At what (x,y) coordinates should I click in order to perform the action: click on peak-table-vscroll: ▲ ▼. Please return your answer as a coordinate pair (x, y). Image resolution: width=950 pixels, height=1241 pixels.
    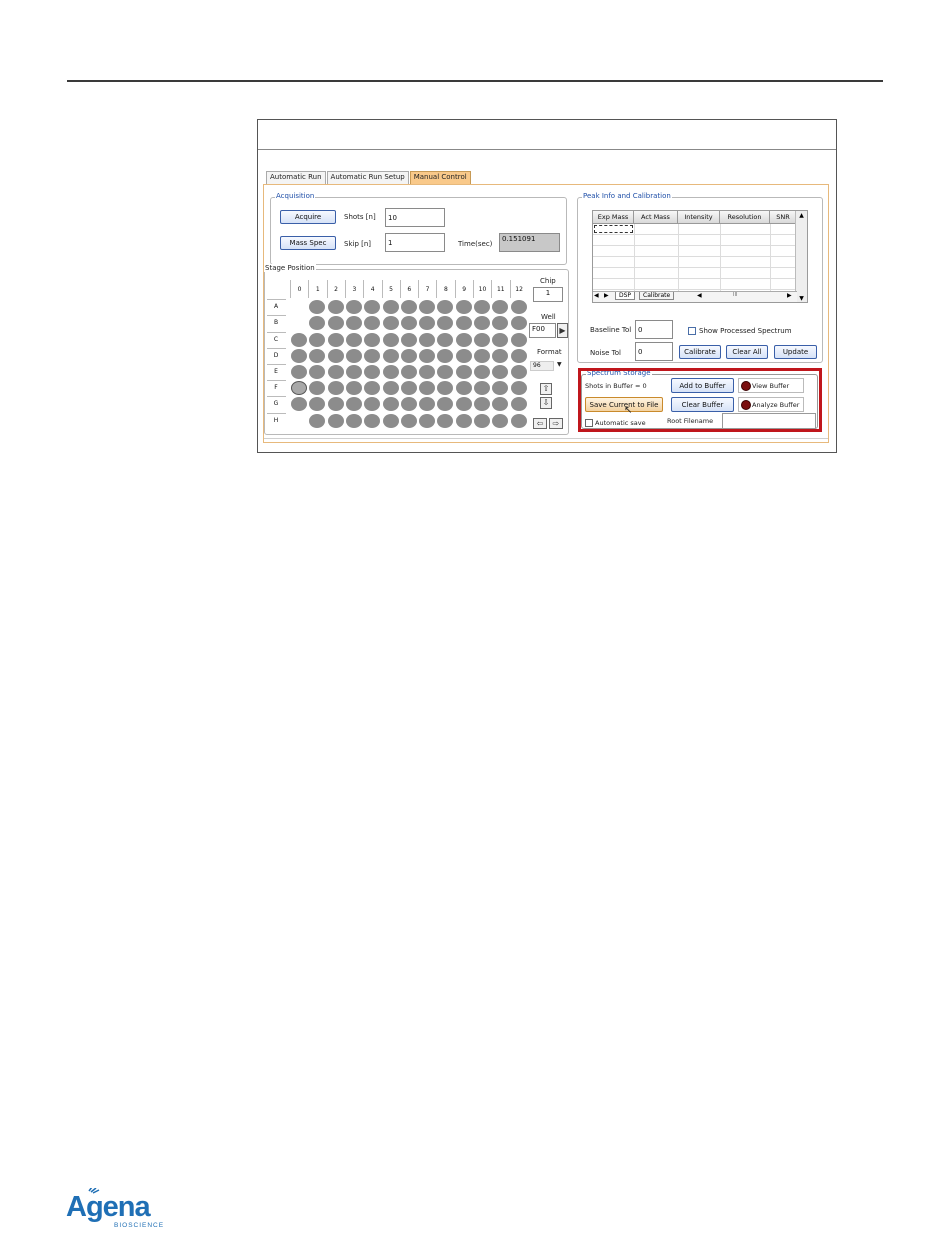
    Looking at the image, I should click on (801, 256).